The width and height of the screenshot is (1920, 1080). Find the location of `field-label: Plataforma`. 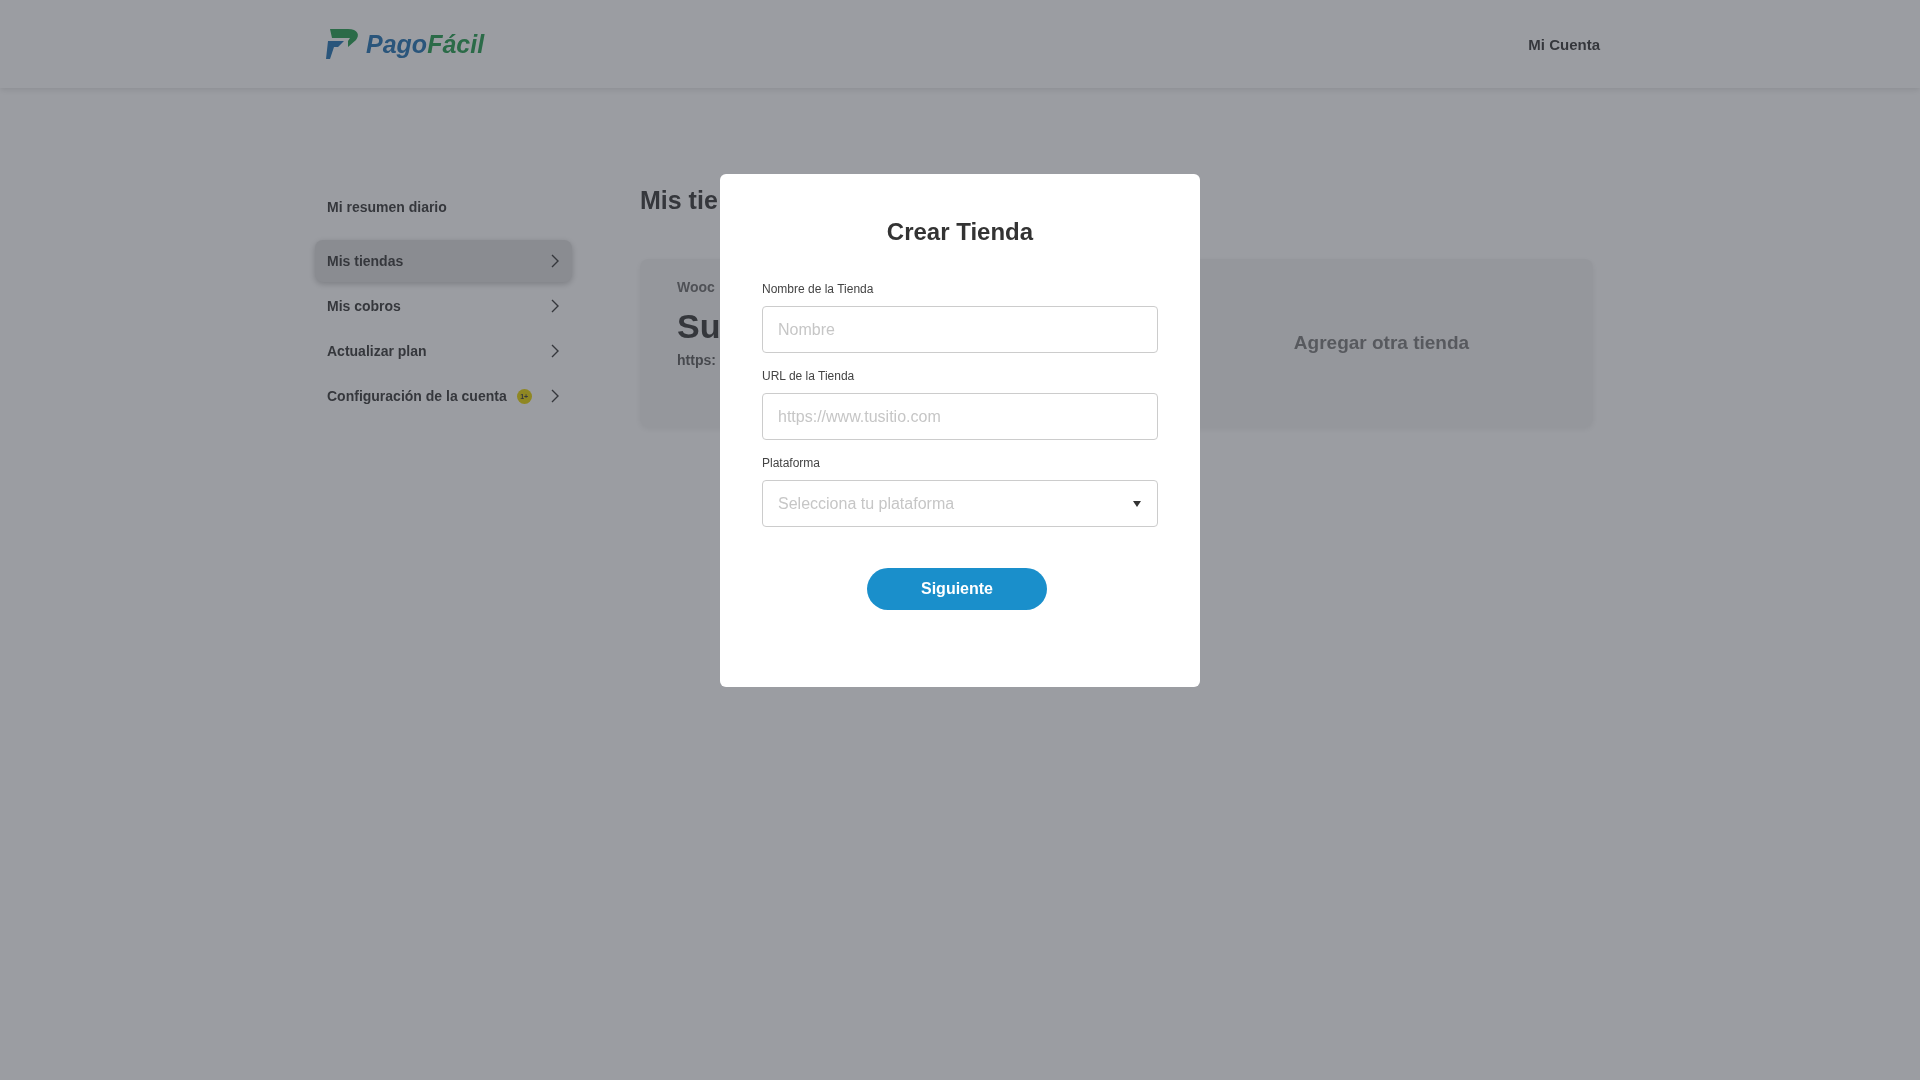

field-label: Plataforma is located at coordinates (792, 463).